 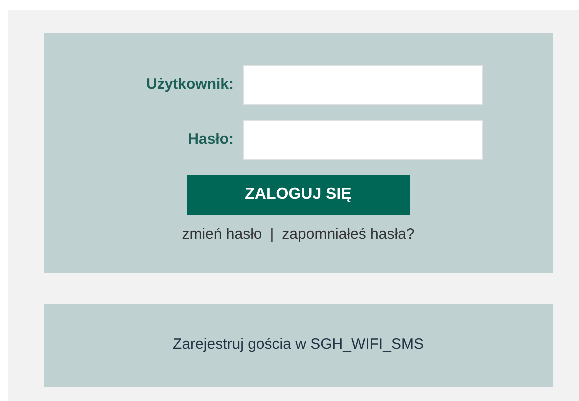 What do you see at coordinates (222, 235) in the screenshot?
I see `change-password-link: zmień hasło` at bounding box center [222, 235].